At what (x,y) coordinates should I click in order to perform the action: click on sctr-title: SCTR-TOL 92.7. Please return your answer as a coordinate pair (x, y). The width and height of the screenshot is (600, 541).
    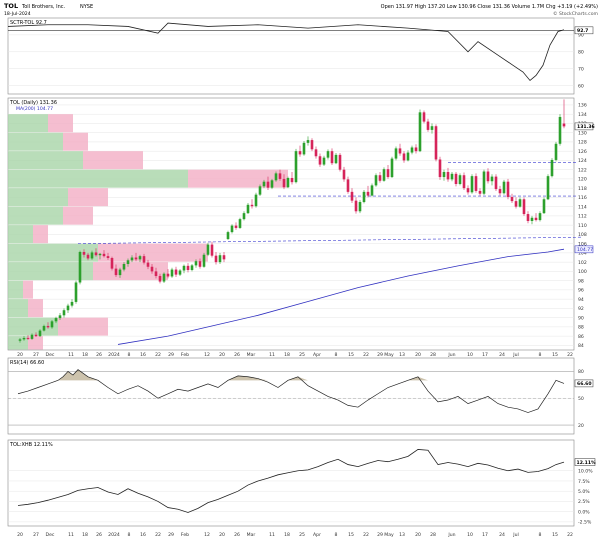
    Looking at the image, I should click on (28, 23).